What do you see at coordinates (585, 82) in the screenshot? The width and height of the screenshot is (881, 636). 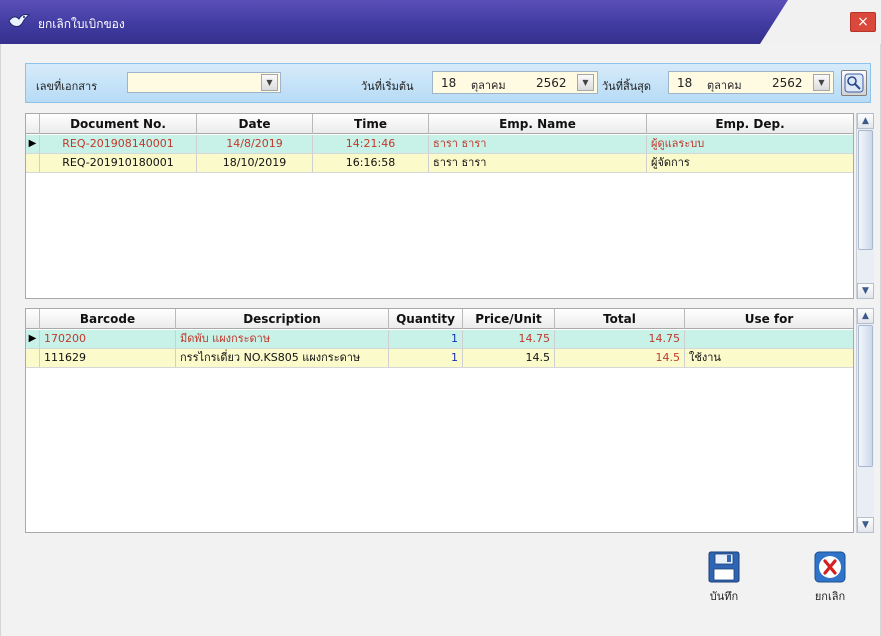 I see `start-date-dropdown-button: ▼` at bounding box center [585, 82].